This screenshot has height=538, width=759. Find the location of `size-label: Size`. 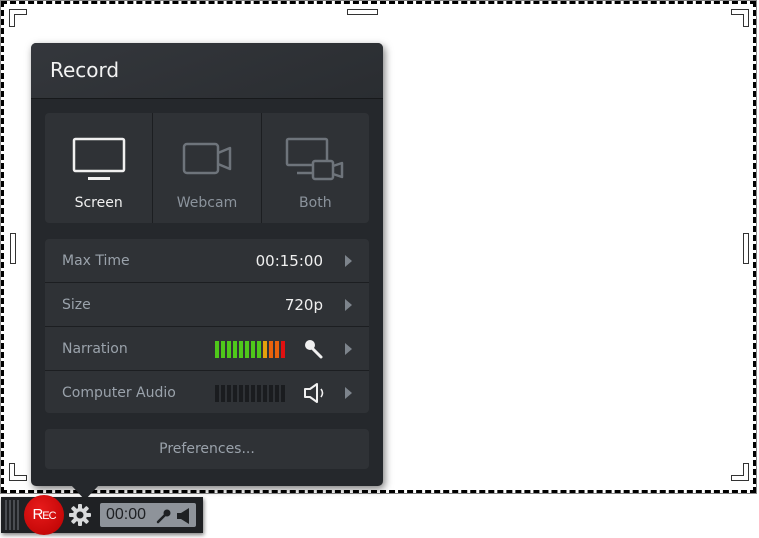

size-label: Size is located at coordinates (76, 305).